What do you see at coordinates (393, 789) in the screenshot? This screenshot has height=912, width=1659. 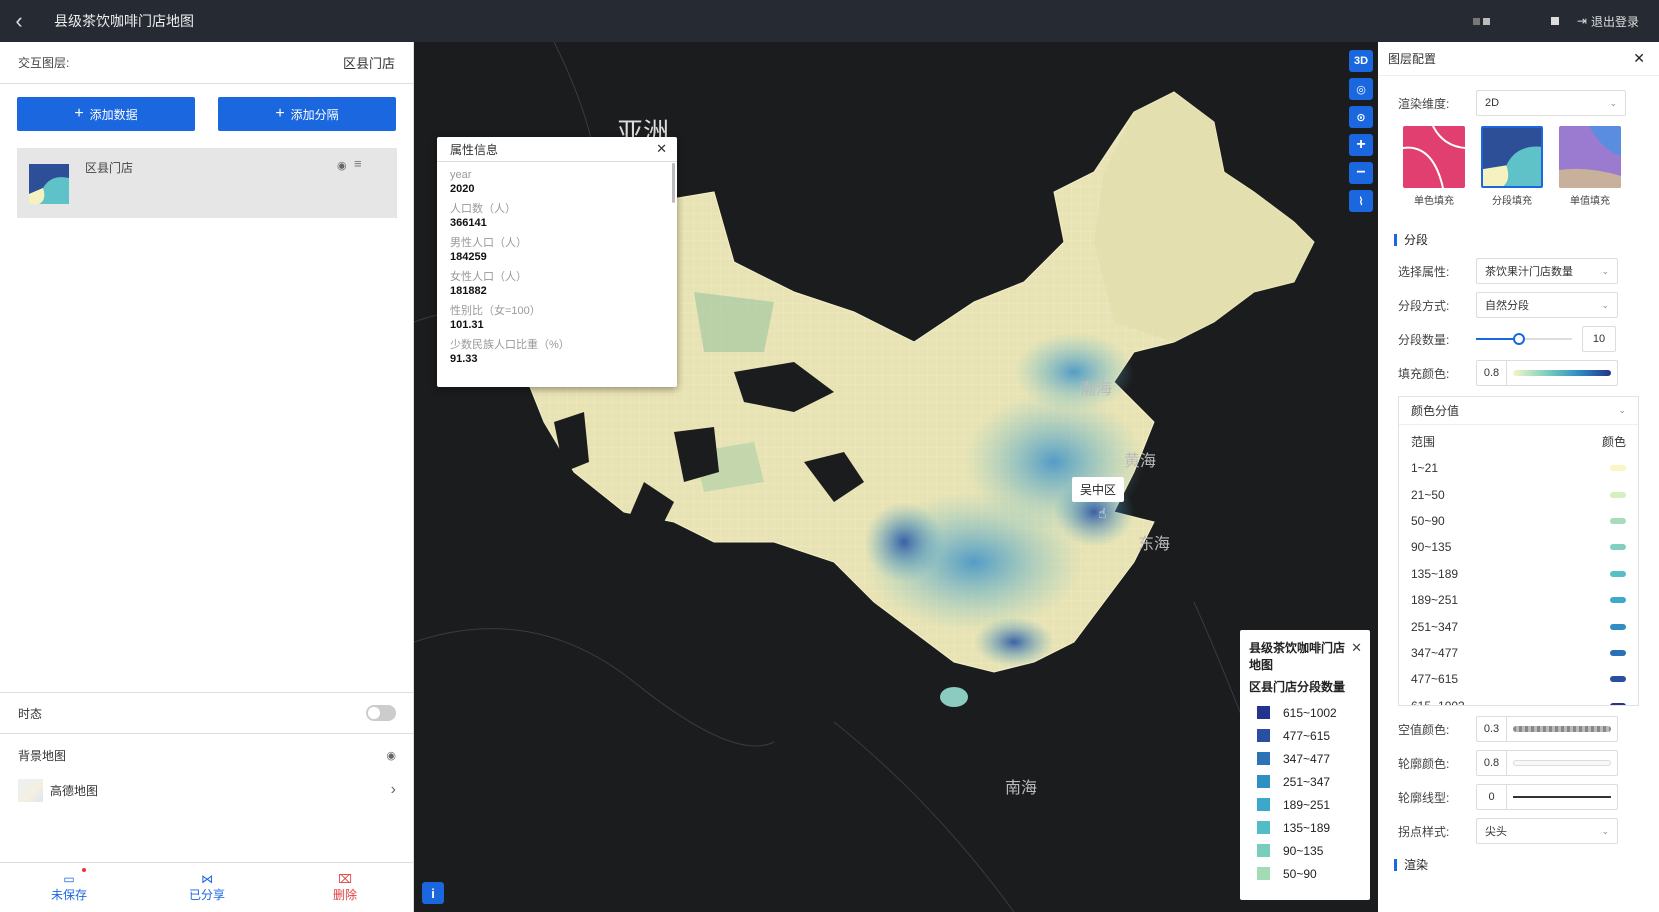 I see `chevron-right-icon: ›` at bounding box center [393, 789].